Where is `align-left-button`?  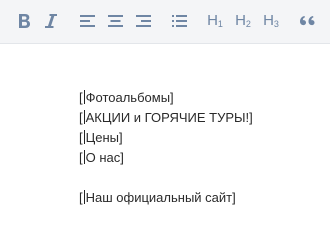 align-left-button is located at coordinates (87, 21).